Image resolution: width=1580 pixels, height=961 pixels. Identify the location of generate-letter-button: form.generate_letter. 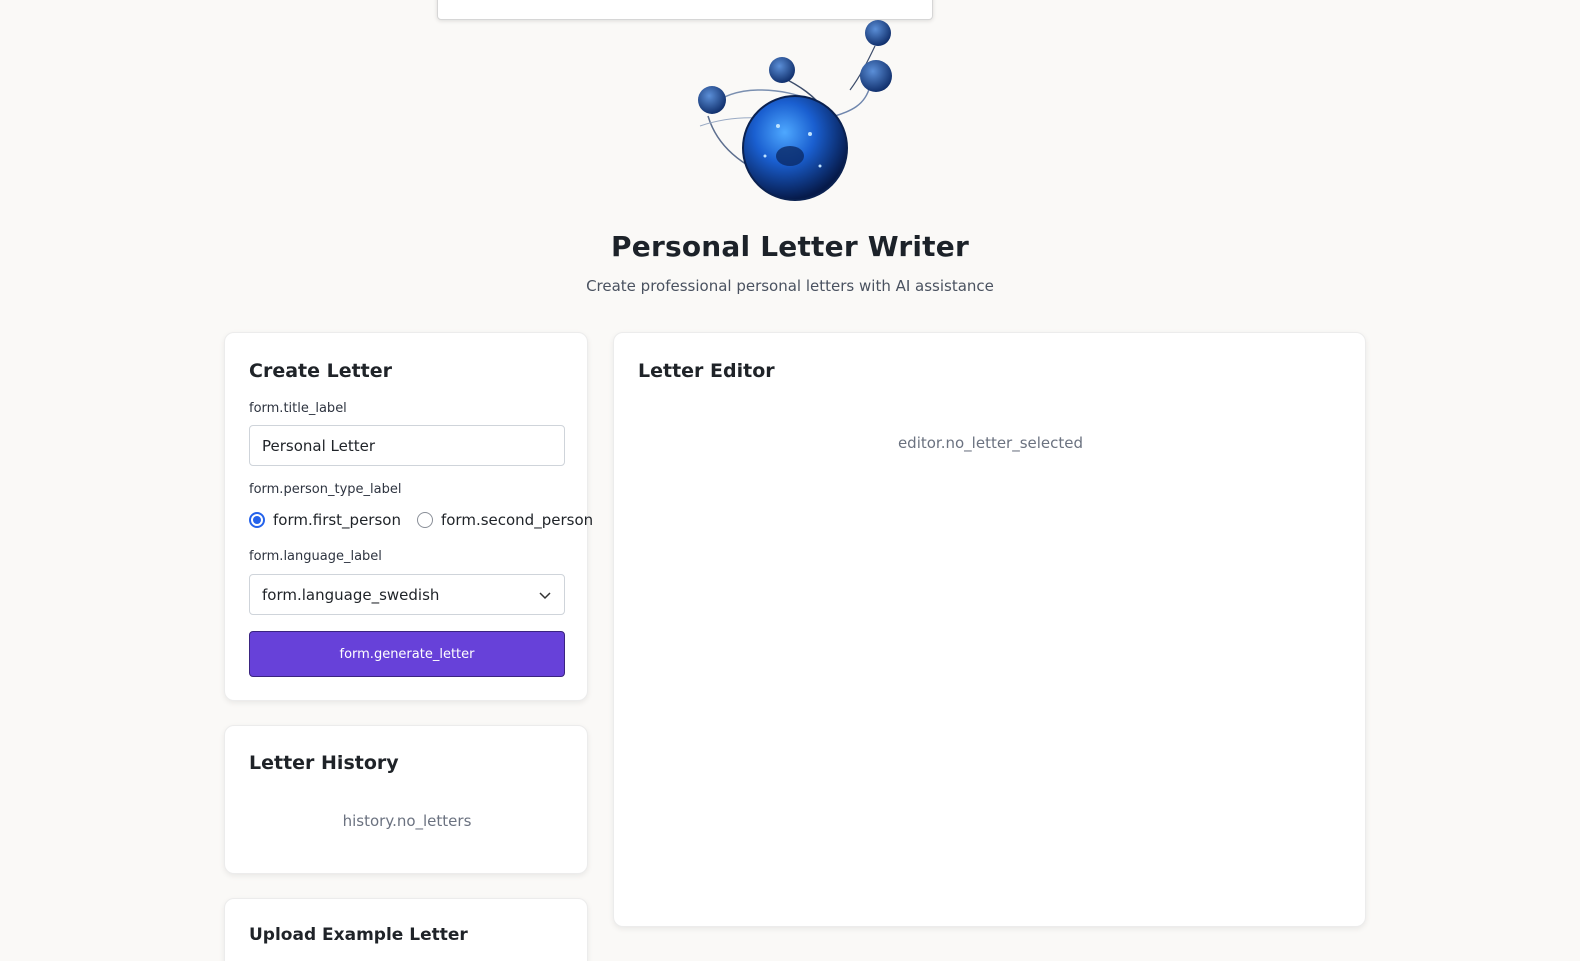
(407, 654).